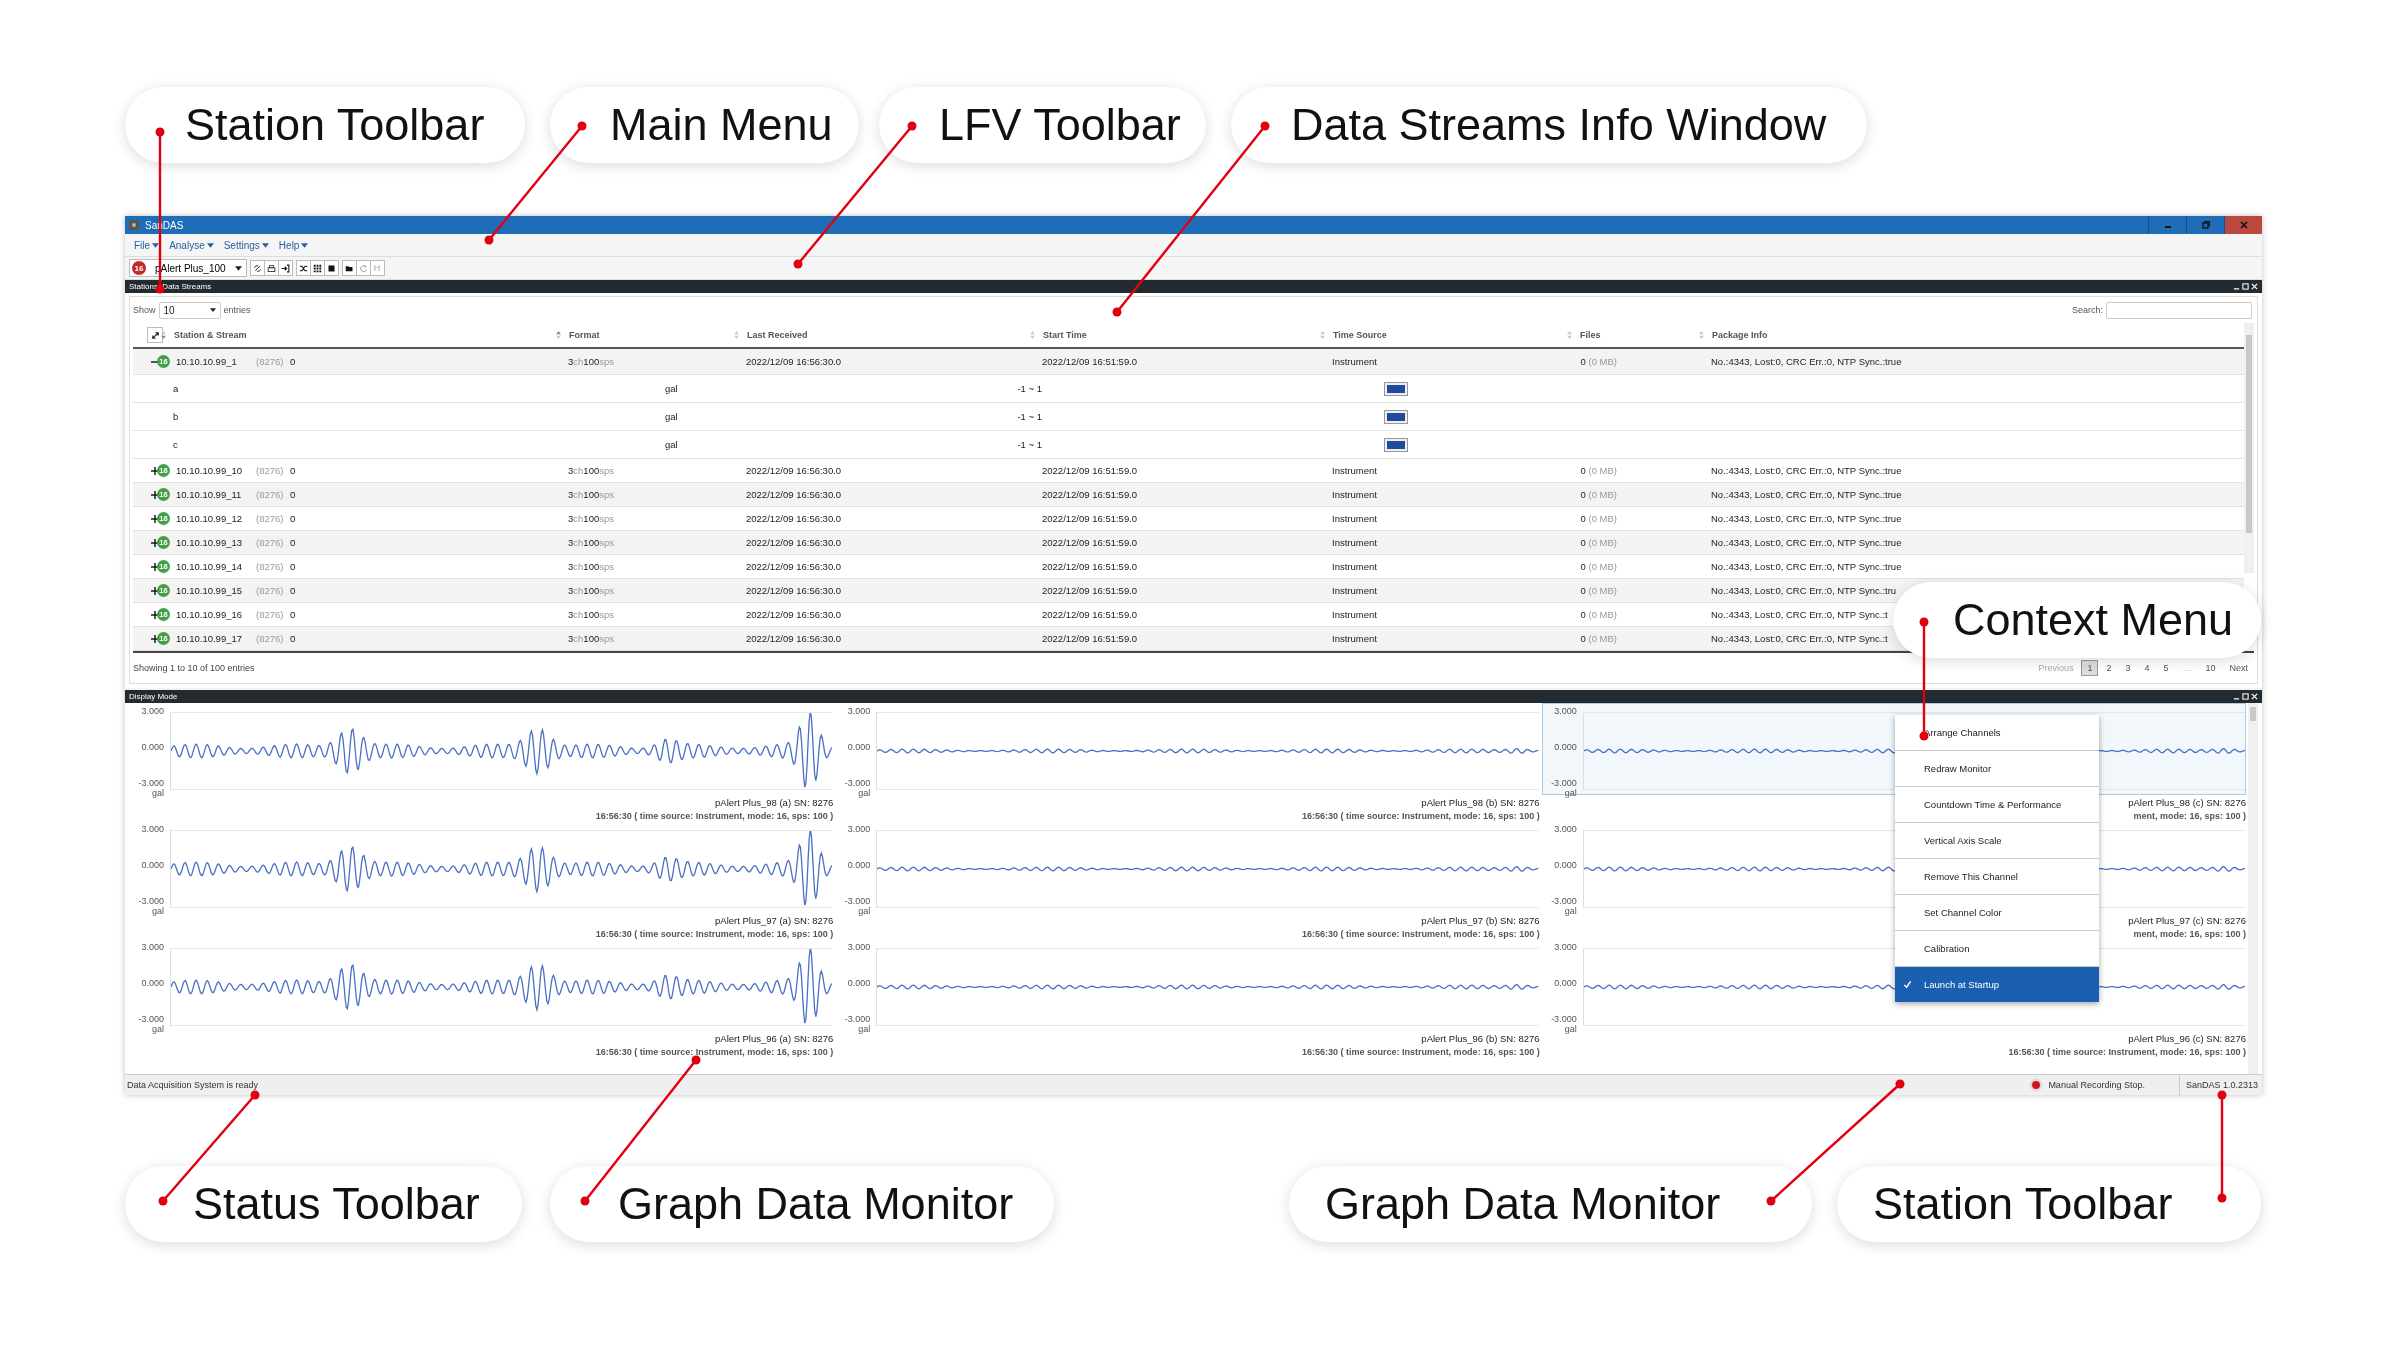 Image resolution: width=2384 pixels, height=1370 pixels. What do you see at coordinates (1480, 1038) in the screenshot?
I see `channel-label: pAlert Plus_96 (b) SN: 8276` at bounding box center [1480, 1038].